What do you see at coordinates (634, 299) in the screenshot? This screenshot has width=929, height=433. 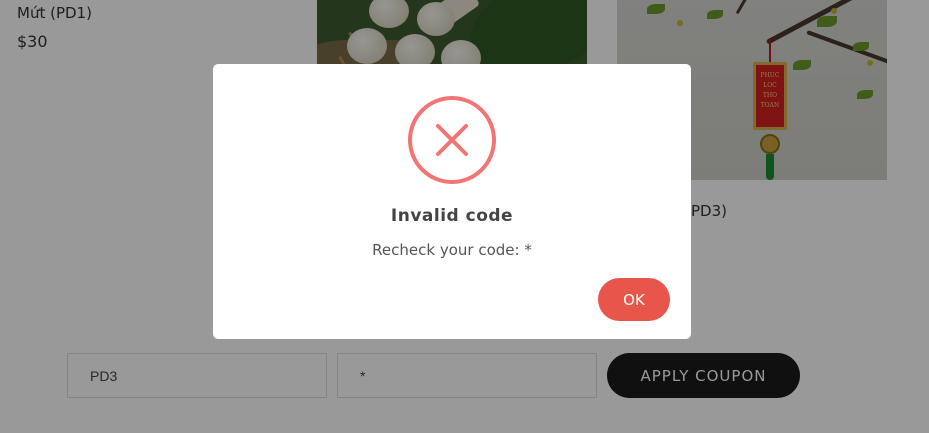 I see `ok-button: OK` at bounding box center [634, 299].